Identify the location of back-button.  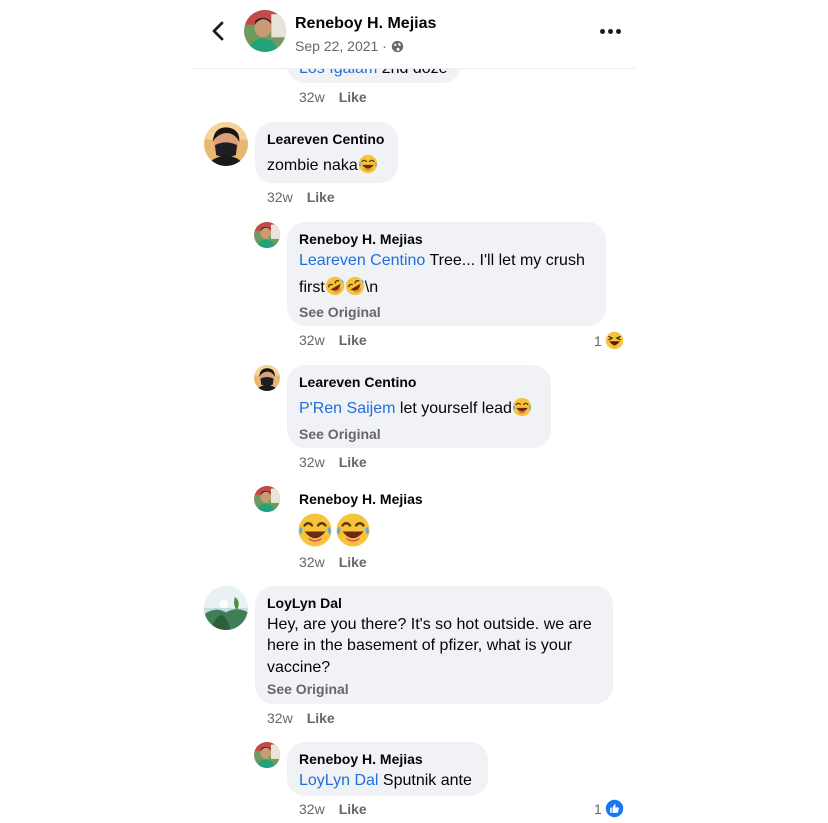
(219, 31).